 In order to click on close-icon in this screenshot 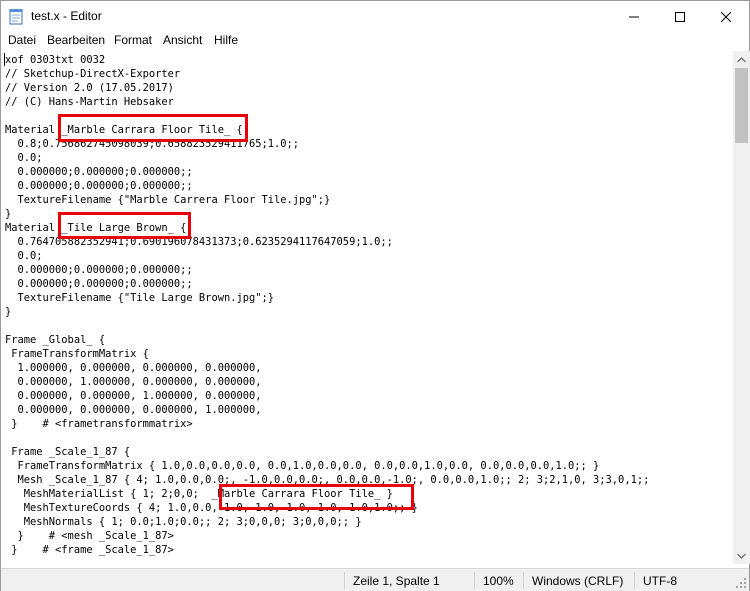, I will do `click(726, 16)`.